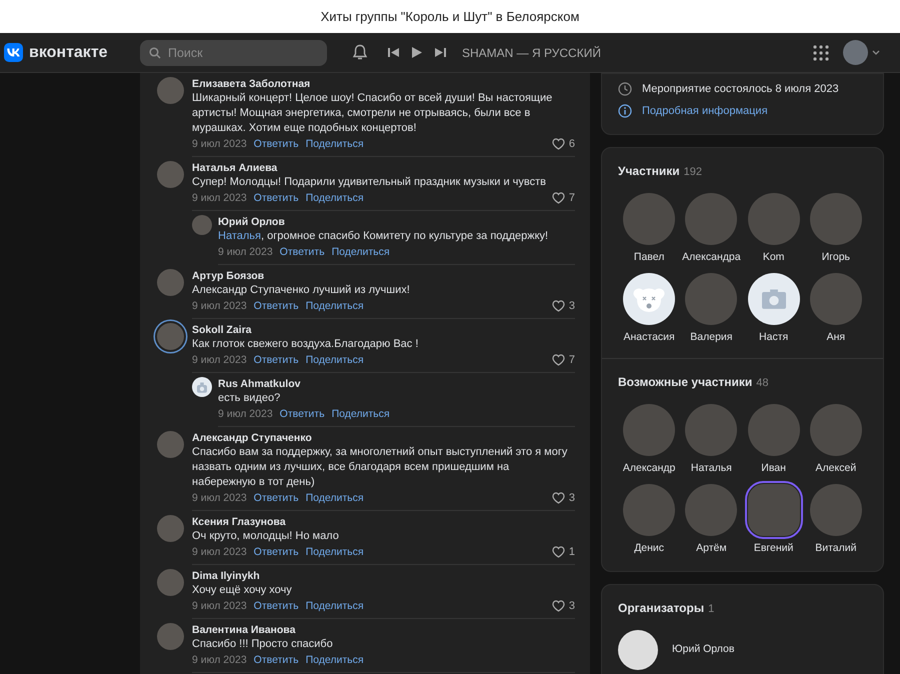 Image resolution: width=900 pixels, height=674 pixels. I want to click on avatar-photo, so click(638, 650).